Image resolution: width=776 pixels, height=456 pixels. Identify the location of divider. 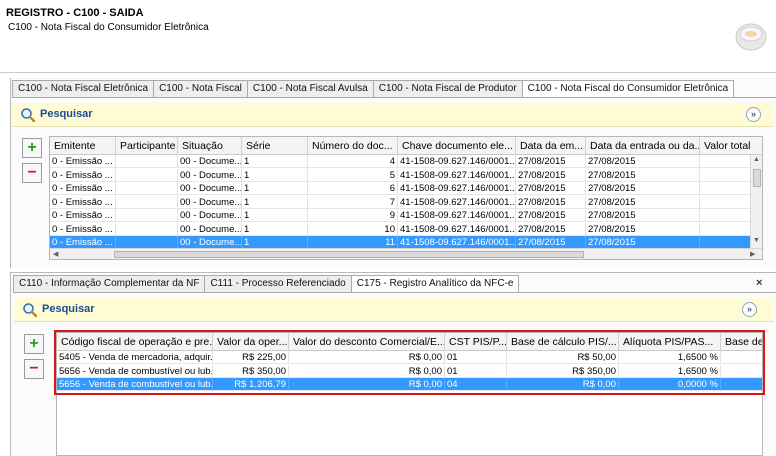
(388, 72).